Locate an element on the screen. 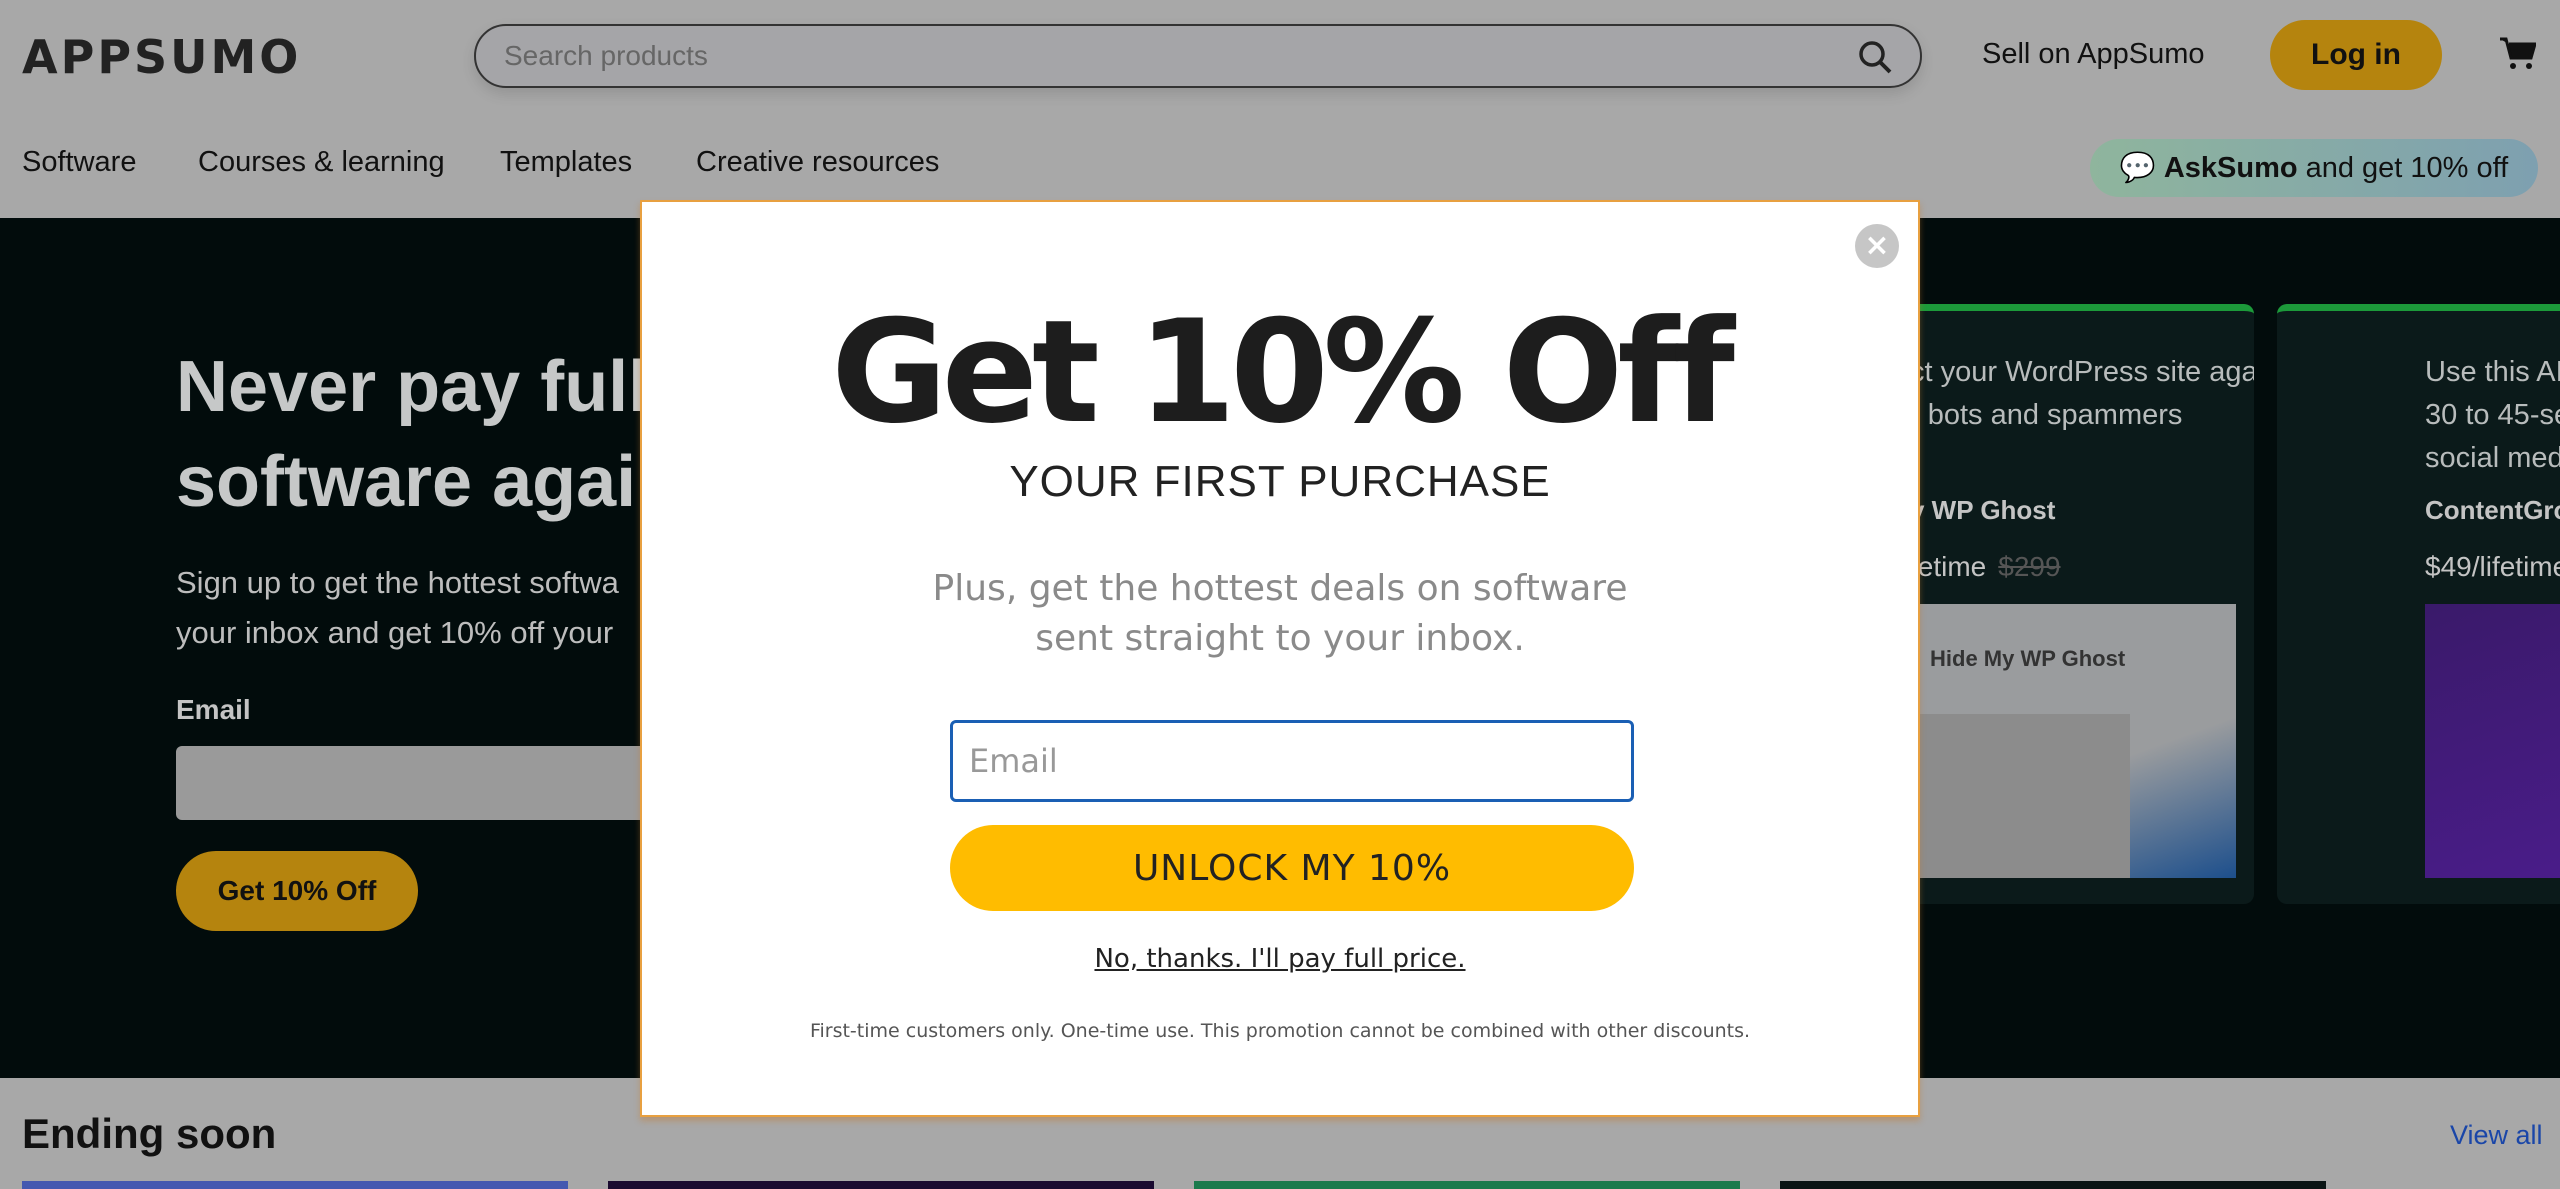 Image resolution: width=2560 pixels, height=1189 pixels. asksumo-button: 💬 AskSumo and get 10% off is located at coordinates (2314, 168).